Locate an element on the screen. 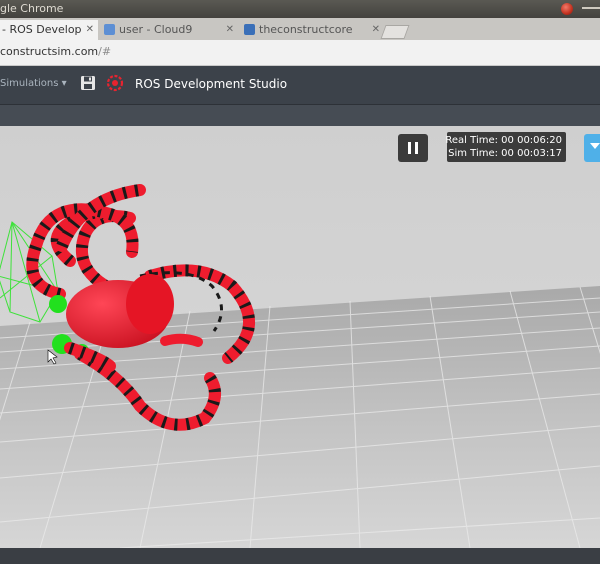 The height and width of the screenshot is (564, 600). pause-button is located at coordinates (413, 148).